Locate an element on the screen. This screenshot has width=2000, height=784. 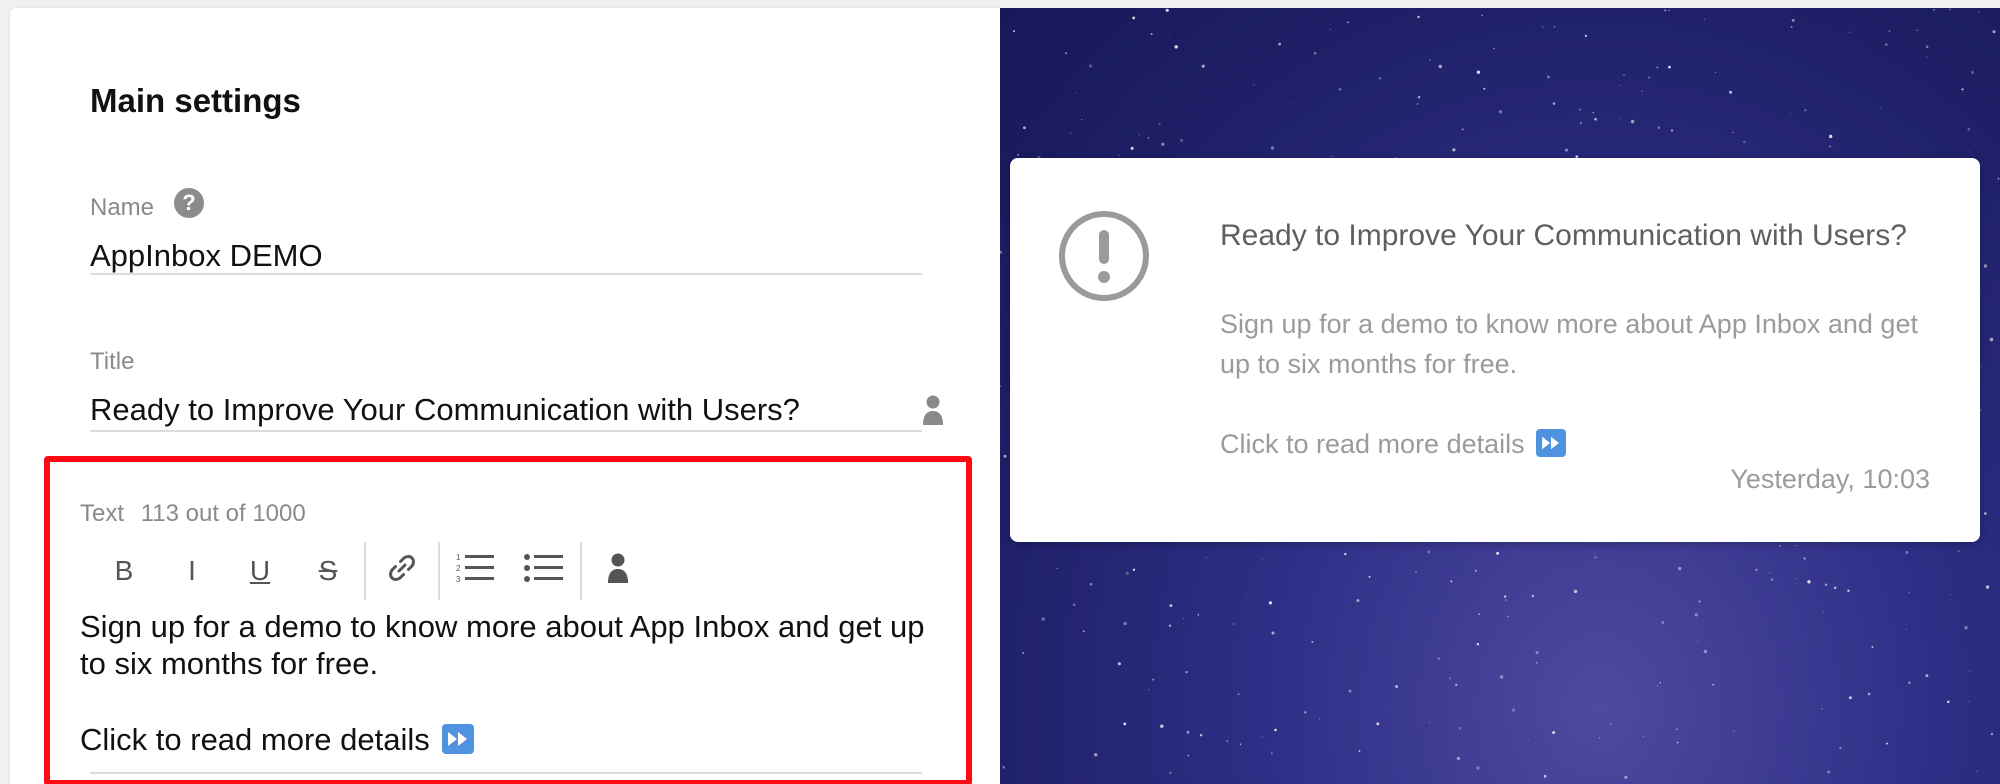
underline-button: U is located at coordinates (260, 571).